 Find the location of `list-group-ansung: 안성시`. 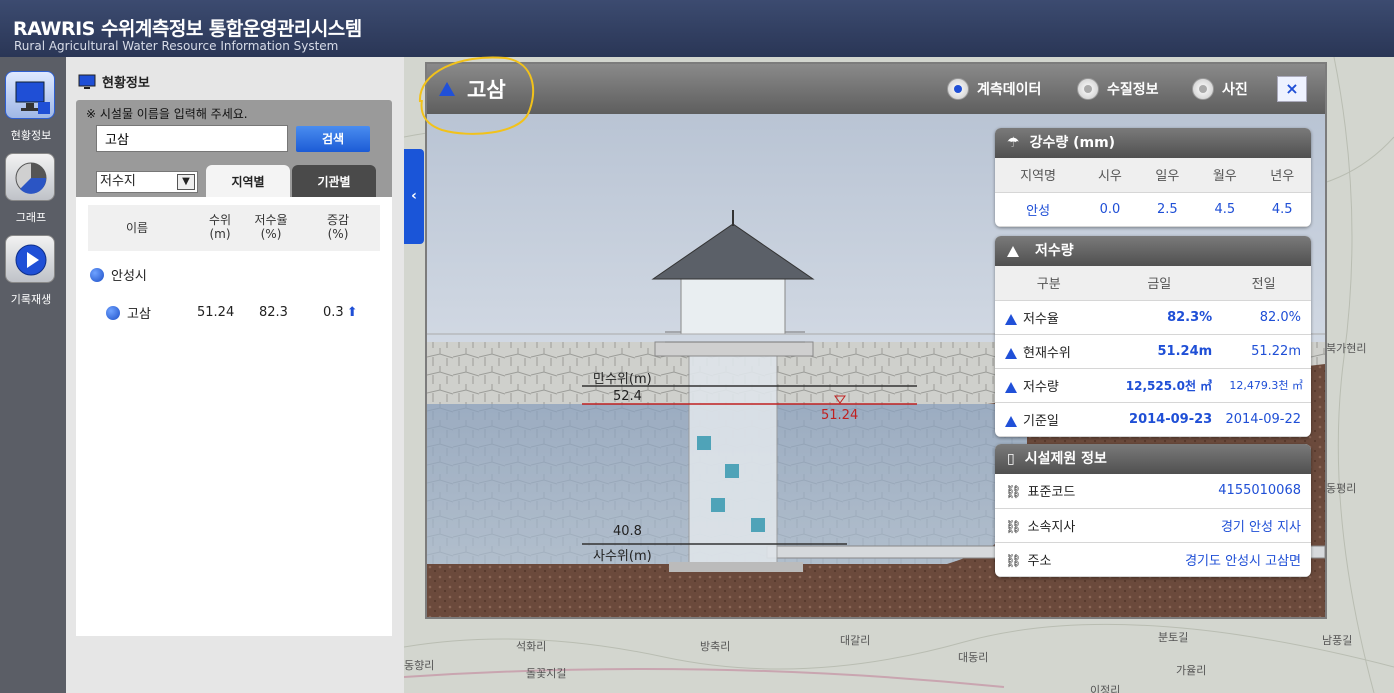

list-group-ansung: 안성시 is located at coordinates (118, 274).